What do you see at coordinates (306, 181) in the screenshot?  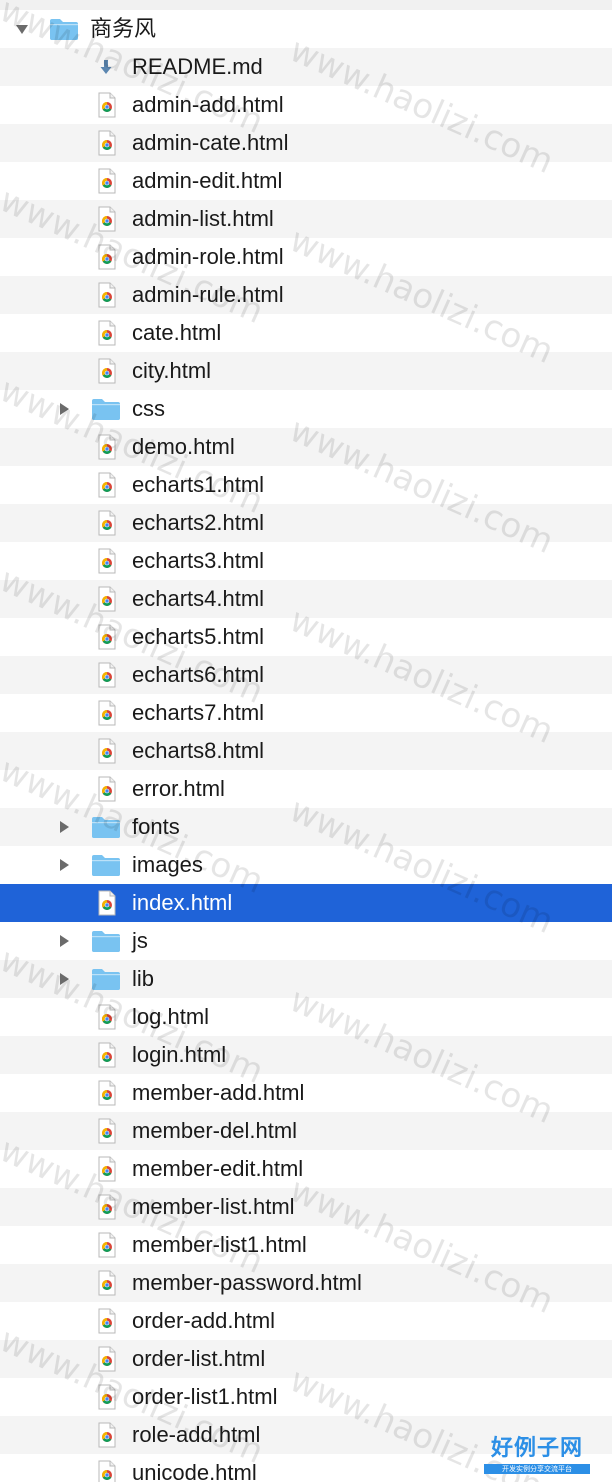 I see `file-row: admin-edit.html` at bounding box center [306, 181].